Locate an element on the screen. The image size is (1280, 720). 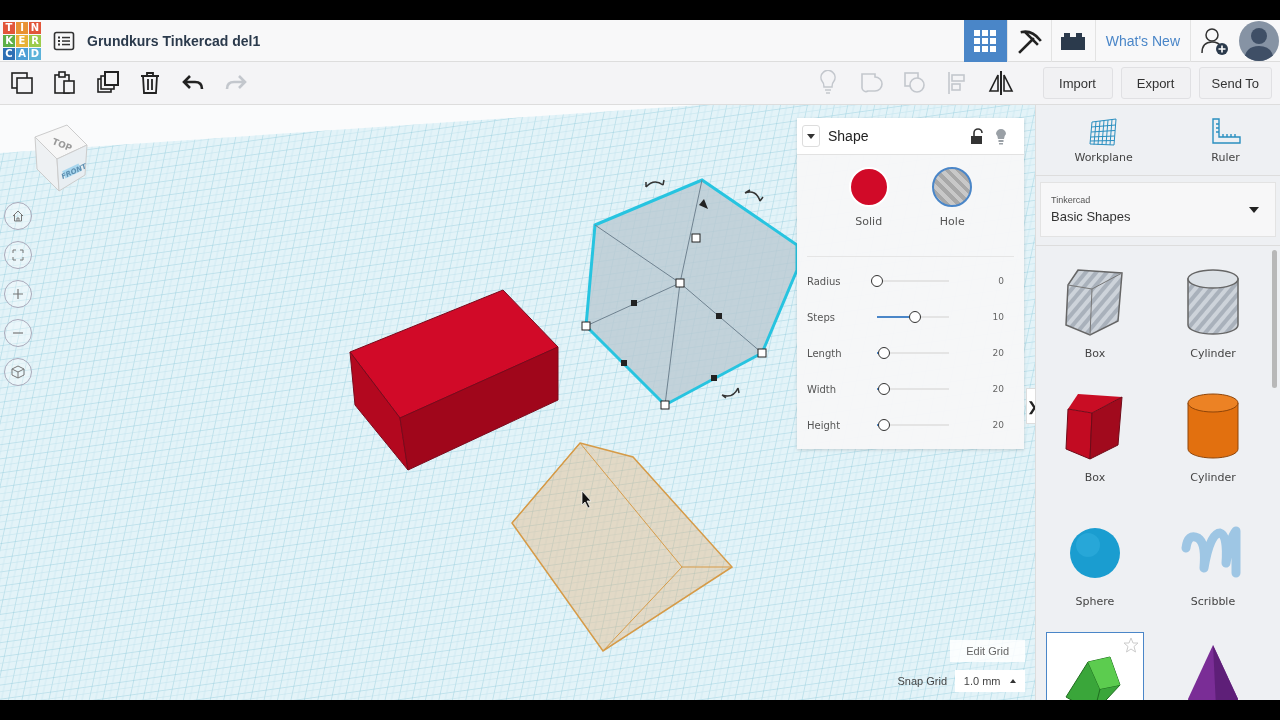
toolbar-text-button: Send To is located at coordinates (1235, 83).